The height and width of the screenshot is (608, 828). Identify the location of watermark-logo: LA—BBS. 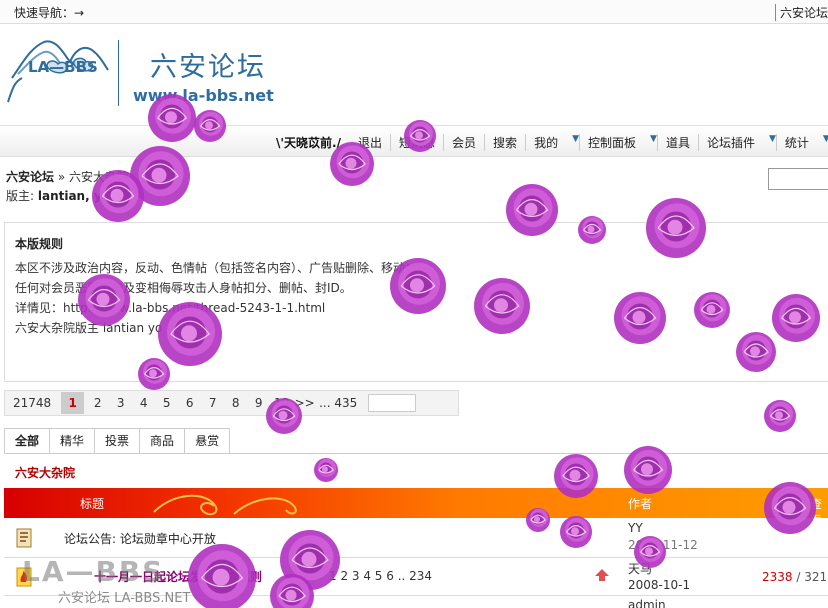
(93, 571).